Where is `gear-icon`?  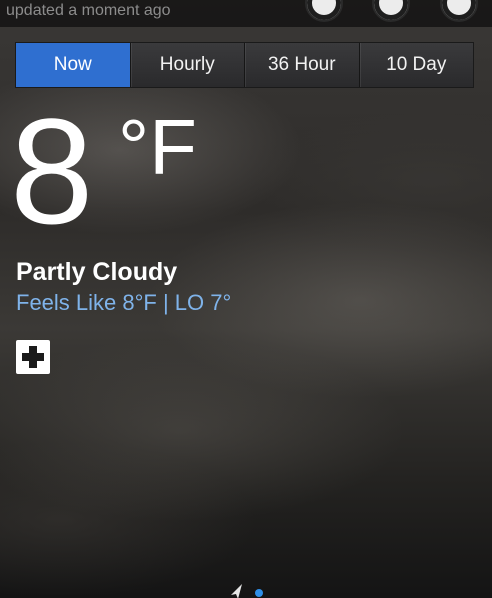 gear-icon is located at coordinates (459, 11).